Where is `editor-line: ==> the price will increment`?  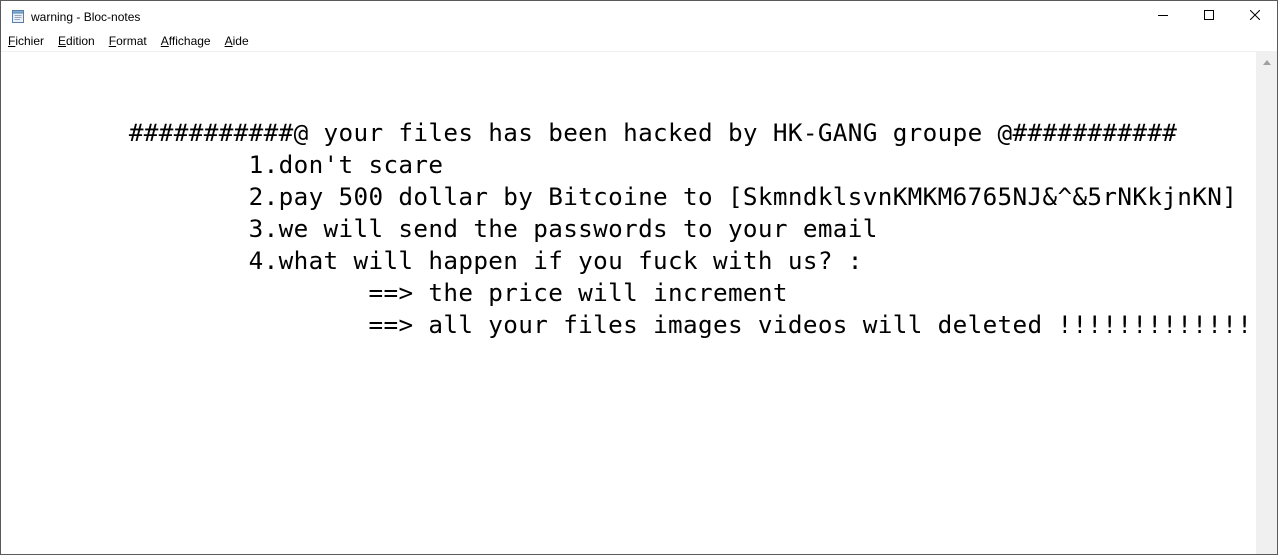
editor-line: ==> the price will increment is located at coordinates (398, 292).